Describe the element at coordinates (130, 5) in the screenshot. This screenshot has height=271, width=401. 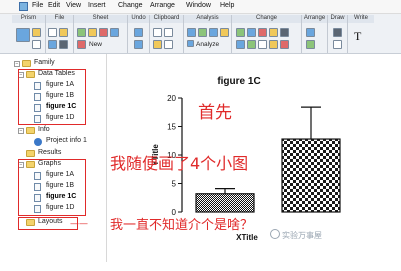
I see `menu-change: Change` at that location.